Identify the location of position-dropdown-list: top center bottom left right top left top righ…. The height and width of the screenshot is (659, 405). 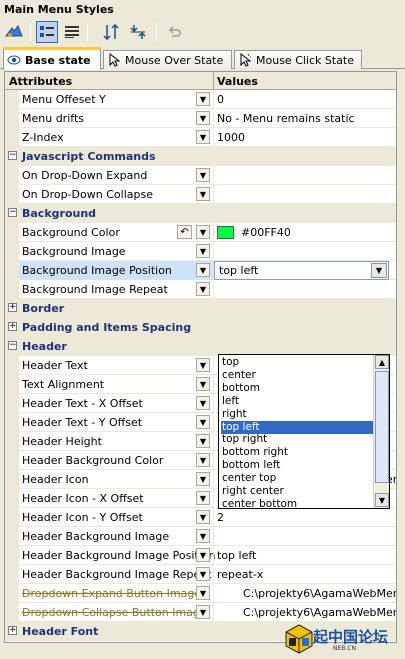
(304, 432).